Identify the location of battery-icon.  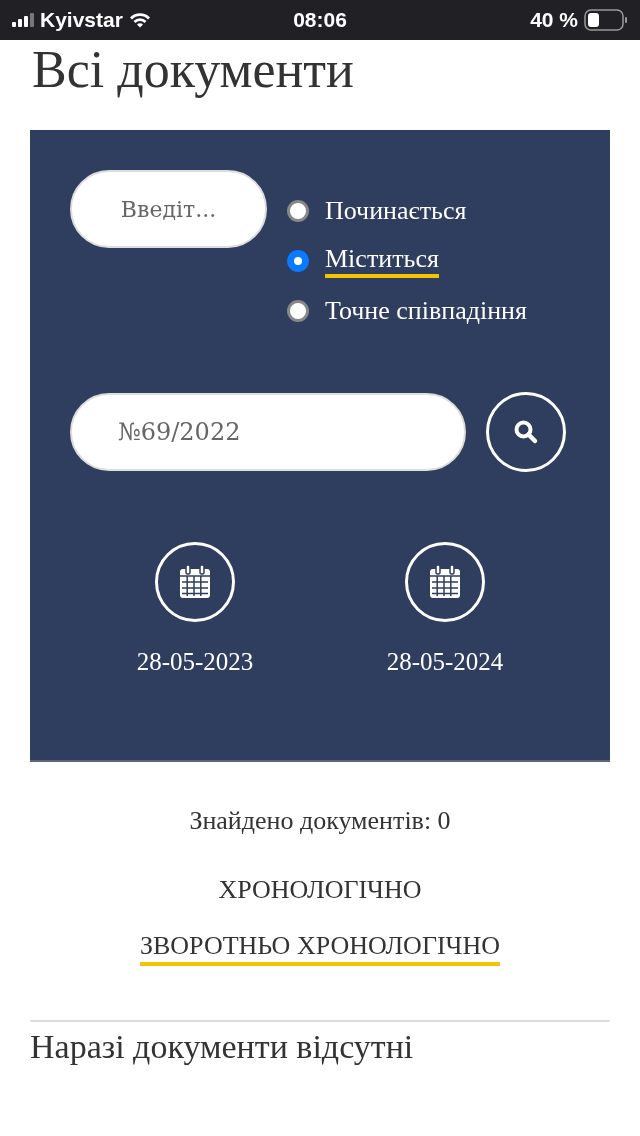
(606, 20).